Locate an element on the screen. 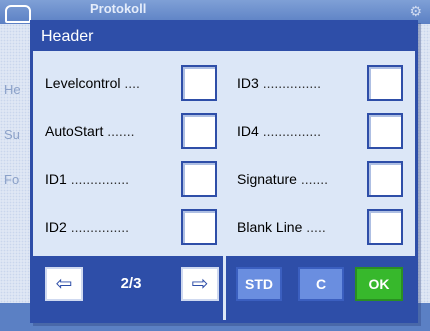 The height and width of the screenshot is (331, 430). background-title: Protokoll is located at coordinates (118, 8).